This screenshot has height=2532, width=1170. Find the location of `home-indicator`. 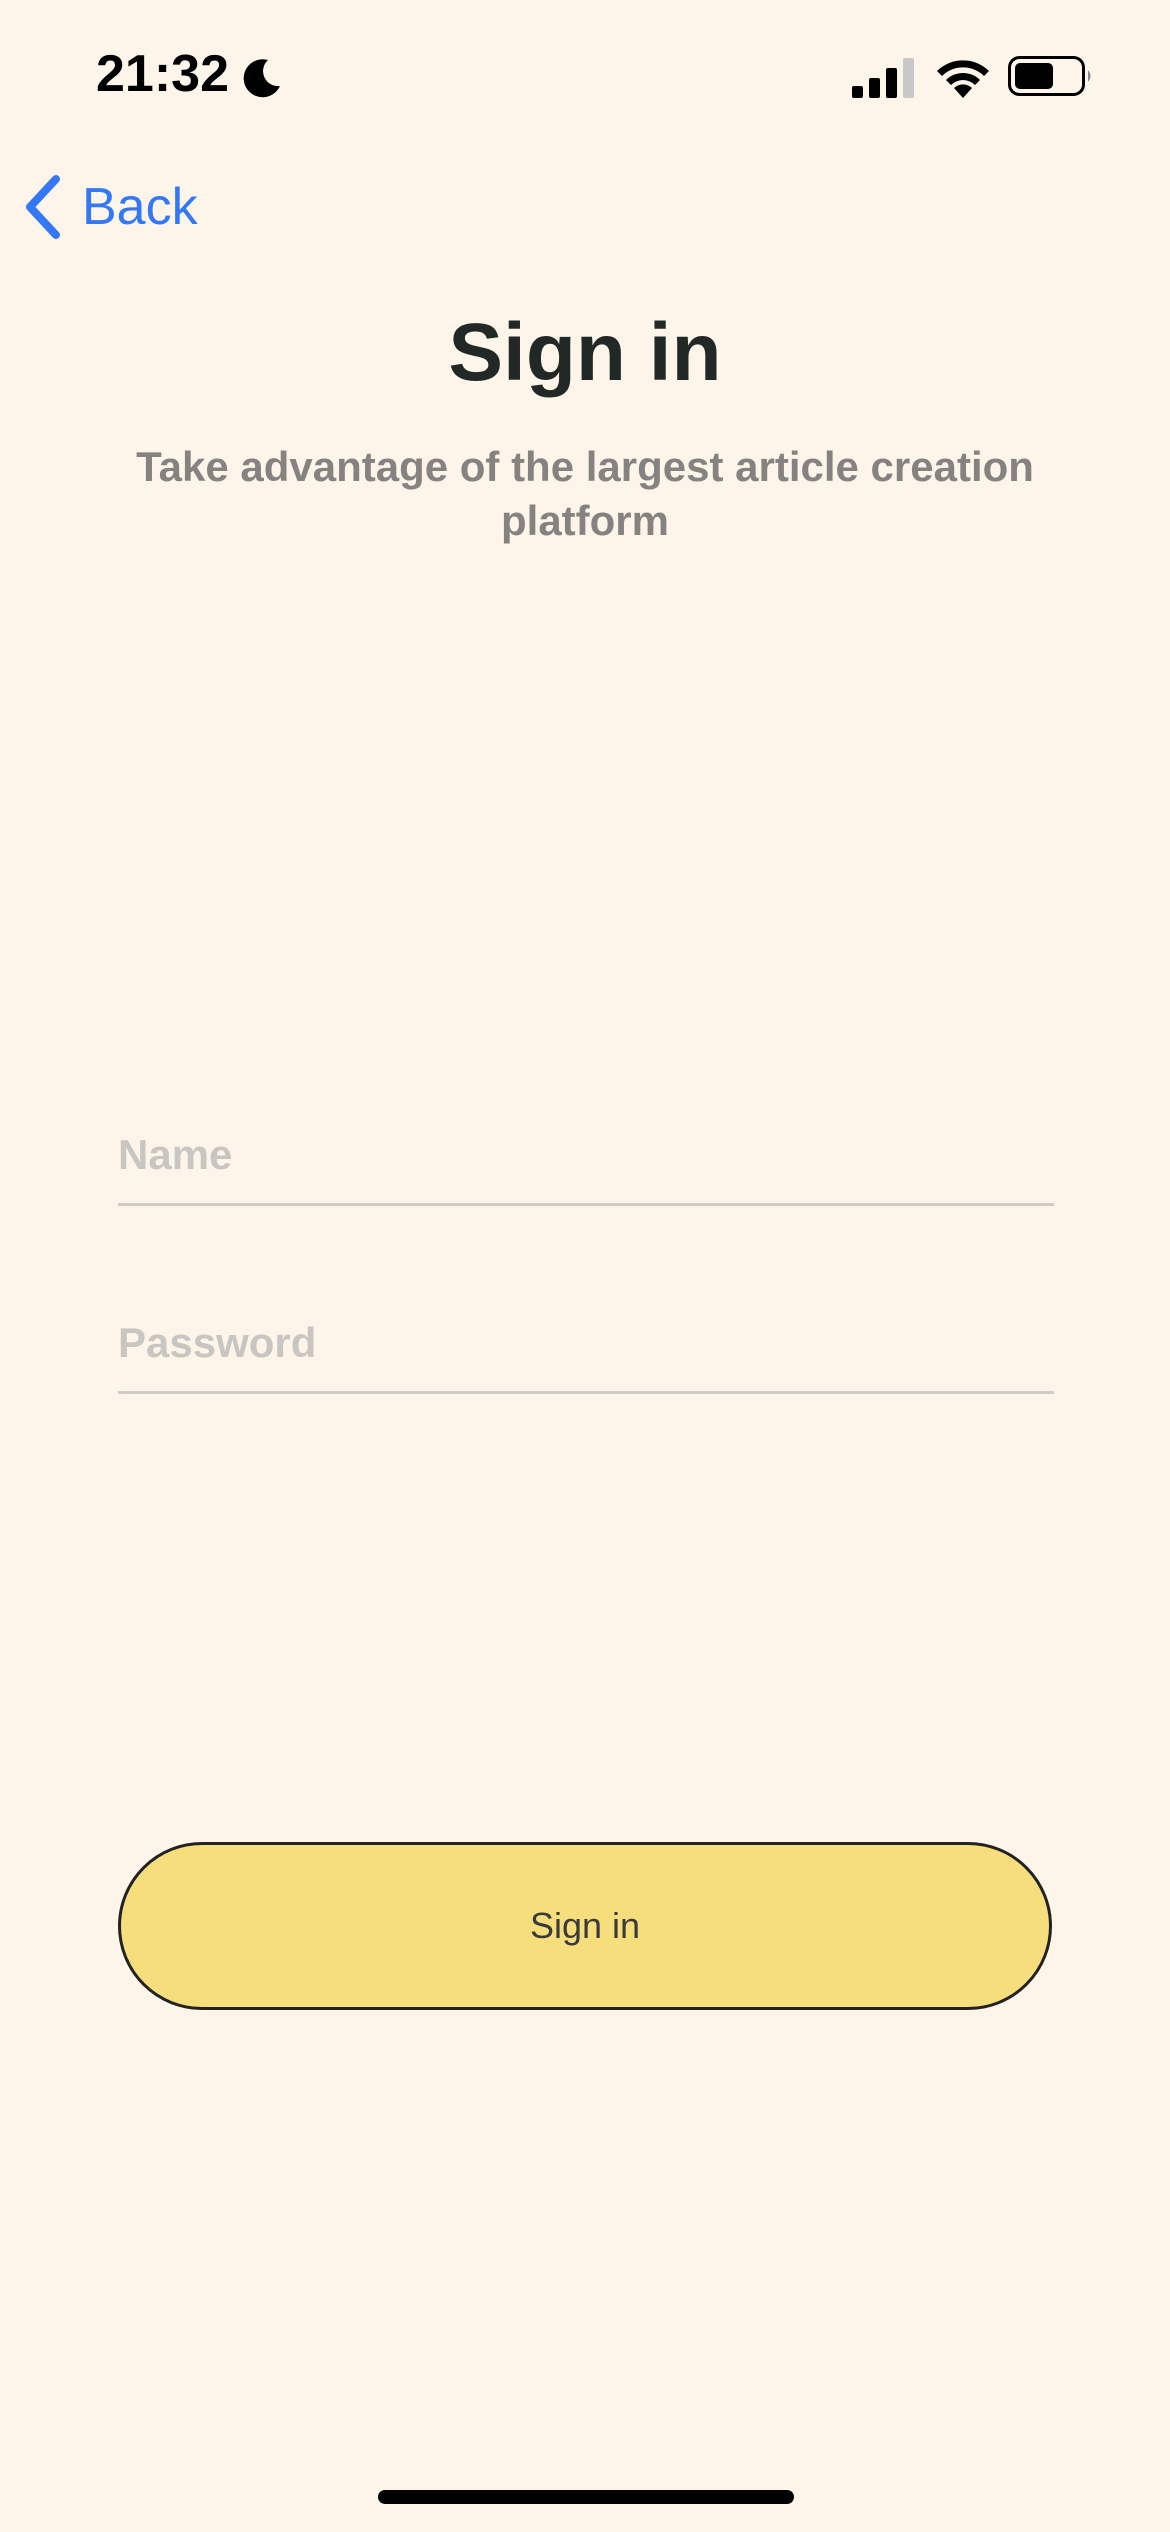

home-indicator is located at coordinates (586, 2497).